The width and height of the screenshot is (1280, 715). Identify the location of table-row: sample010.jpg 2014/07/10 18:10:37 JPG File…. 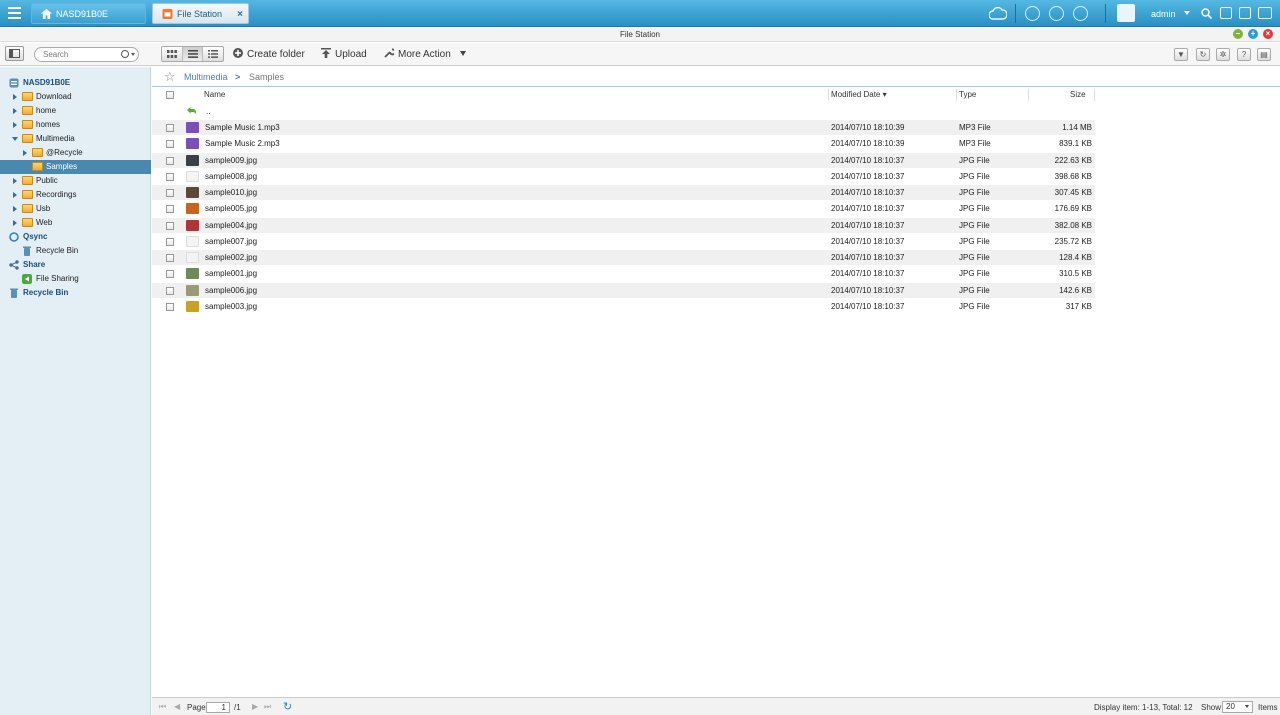
(623, 192).